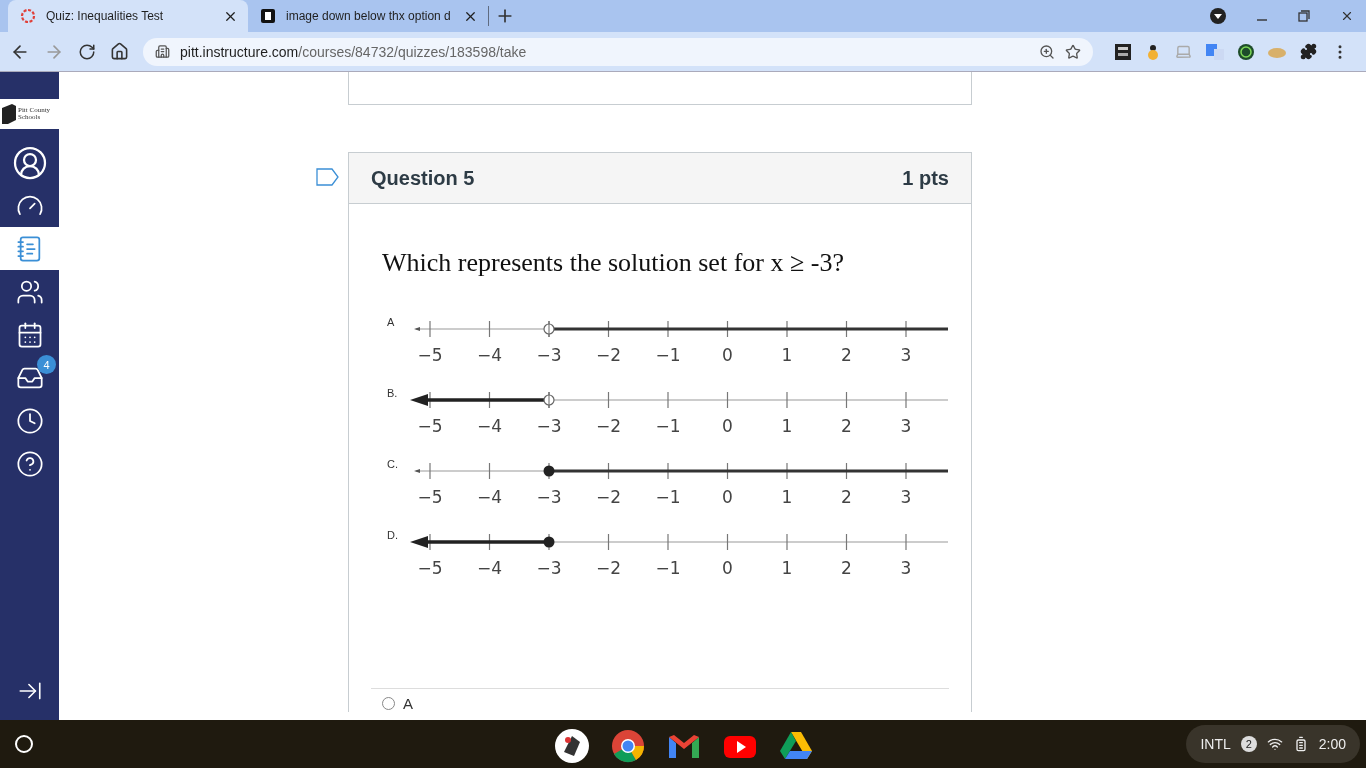 Image resolution: width=1366 pixels, height=768 pixels. What do you see at coordinates (119, 51) in the screenshot?
I see `home-icon` at bounding box center [119, 51].